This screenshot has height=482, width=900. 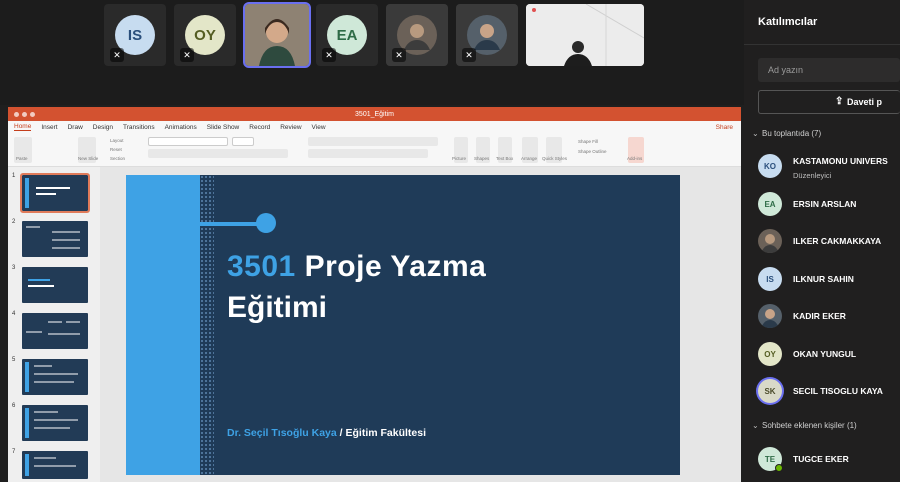 What do you see at coordinates (809, 425) in the screenshot?
I see `section-label: Sohbete eklenen kişiler (1)` at bounding box center [809, 425].